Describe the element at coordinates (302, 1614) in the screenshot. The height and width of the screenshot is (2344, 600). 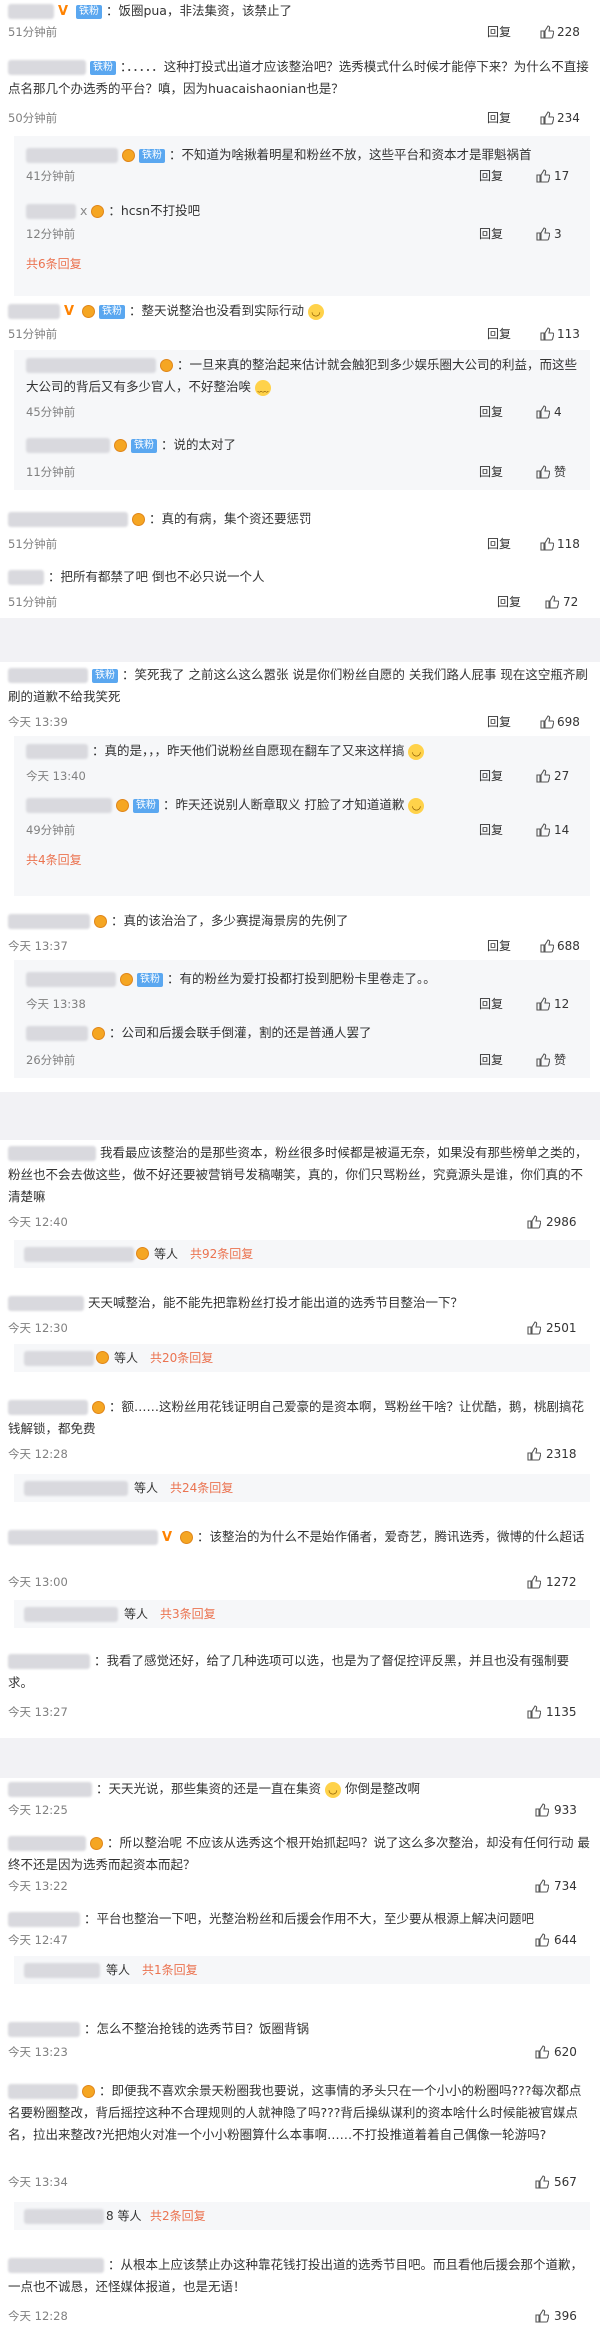
I see `reply-summary: 等人 共3条回复` at that location.